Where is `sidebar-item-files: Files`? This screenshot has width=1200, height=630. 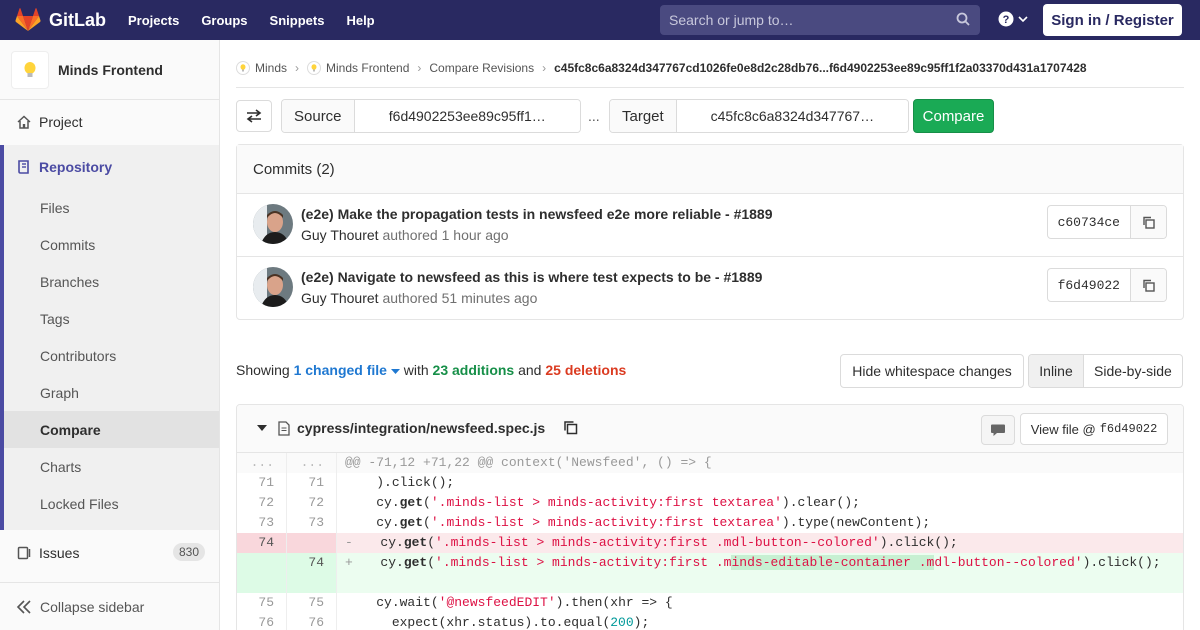
sidebar-item-files: Files is located at coordinates (111, 207).